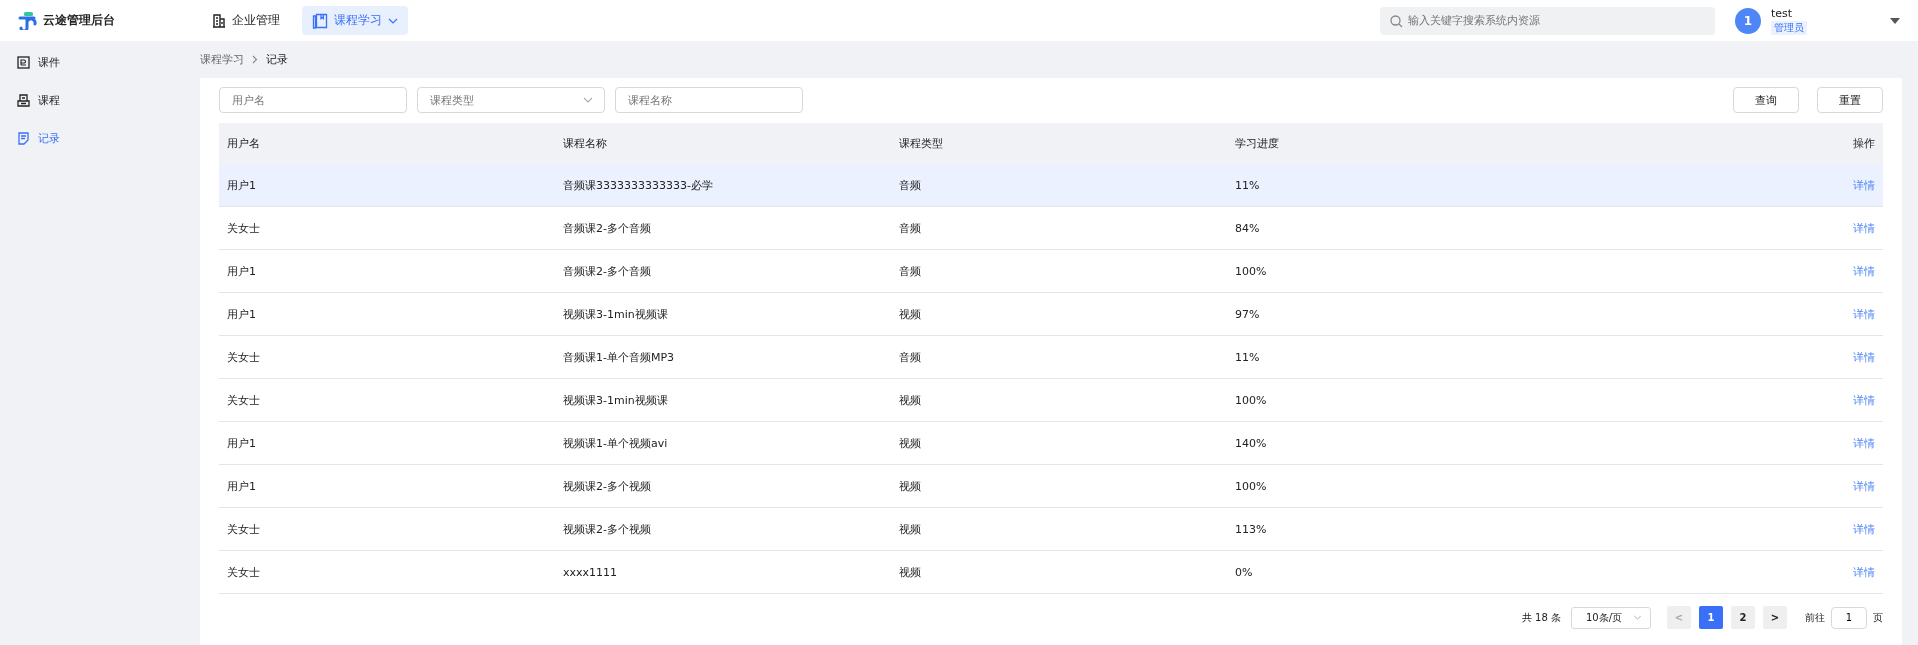 This screenshot has width=1918, height=645. I want to click on app-title: 云途管理后台, so click(79, 20).